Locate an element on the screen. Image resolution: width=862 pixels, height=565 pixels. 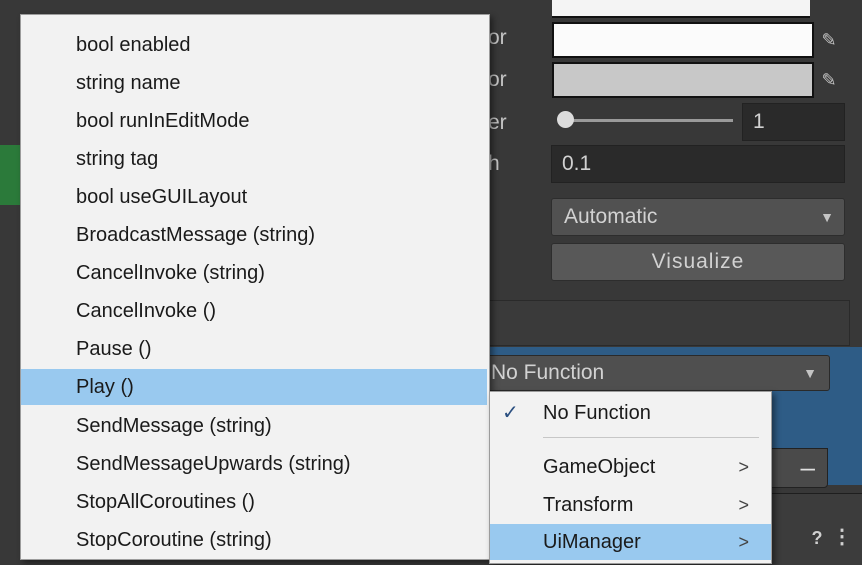
submenu-item-no-function: ✓ No Function is located at coordinates (630, 413).